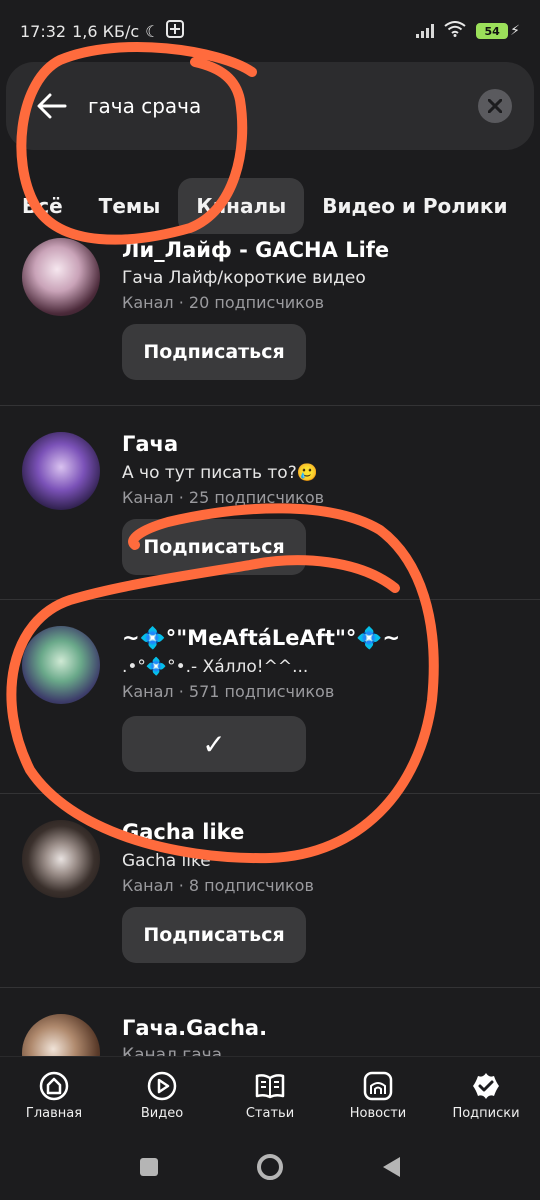 This screenshot has height=1200, width=540. Describe the element at coordinates (270, 1086) in the screenshot. I see `articles-icon` at that location.